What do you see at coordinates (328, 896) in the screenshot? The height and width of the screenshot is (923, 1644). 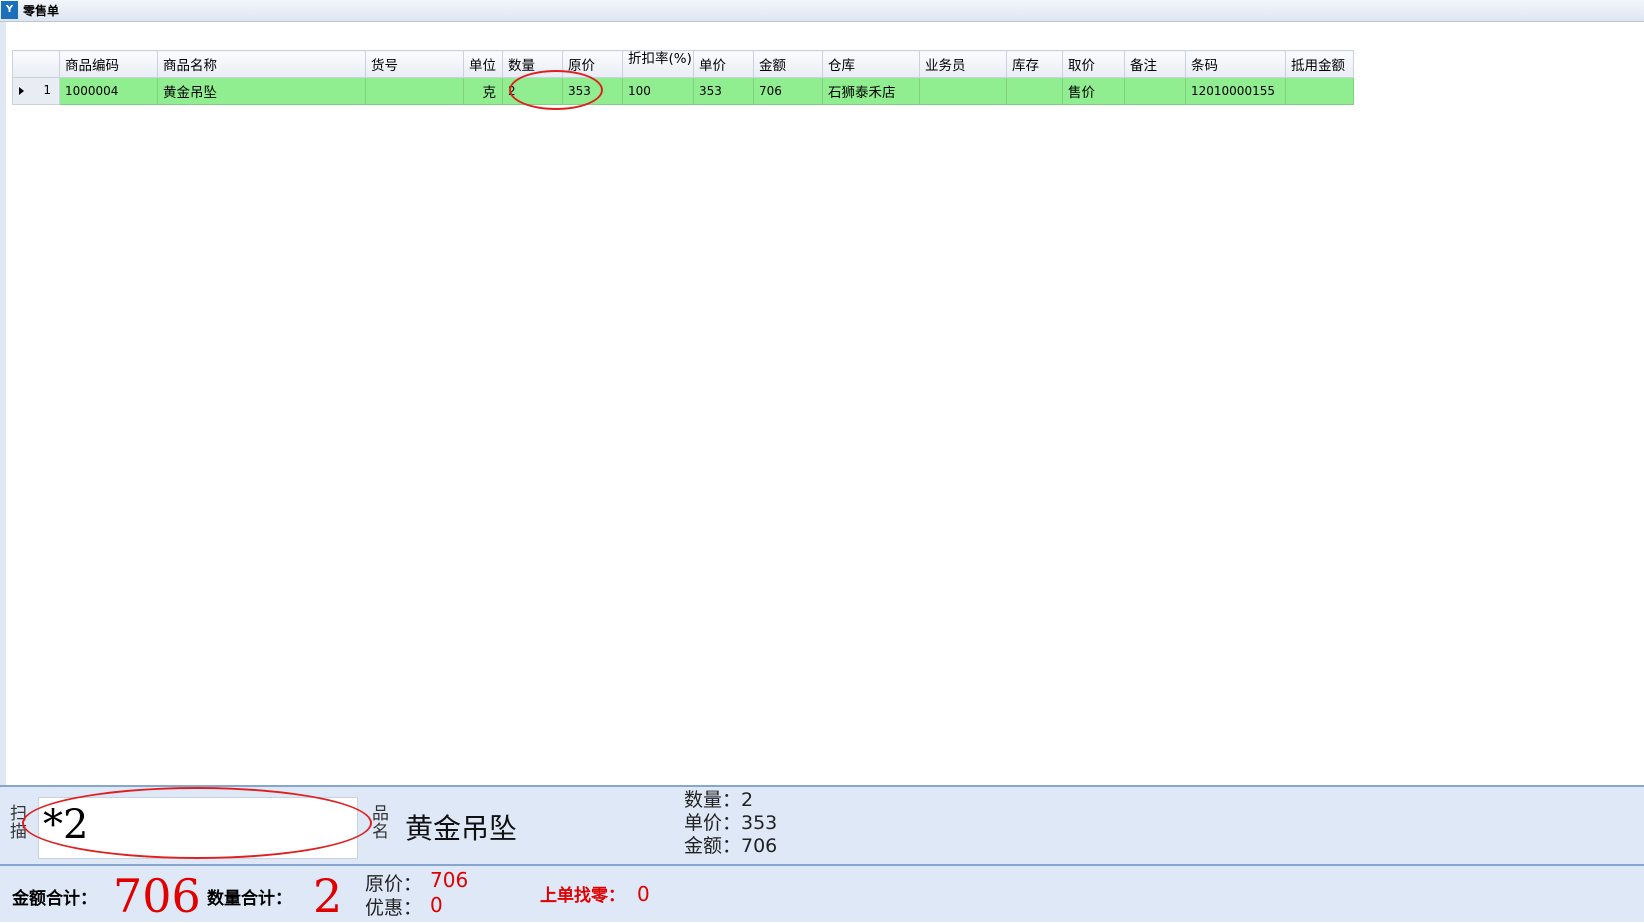 I see `total-qty-value: 2` at bounding box center [328, 896].